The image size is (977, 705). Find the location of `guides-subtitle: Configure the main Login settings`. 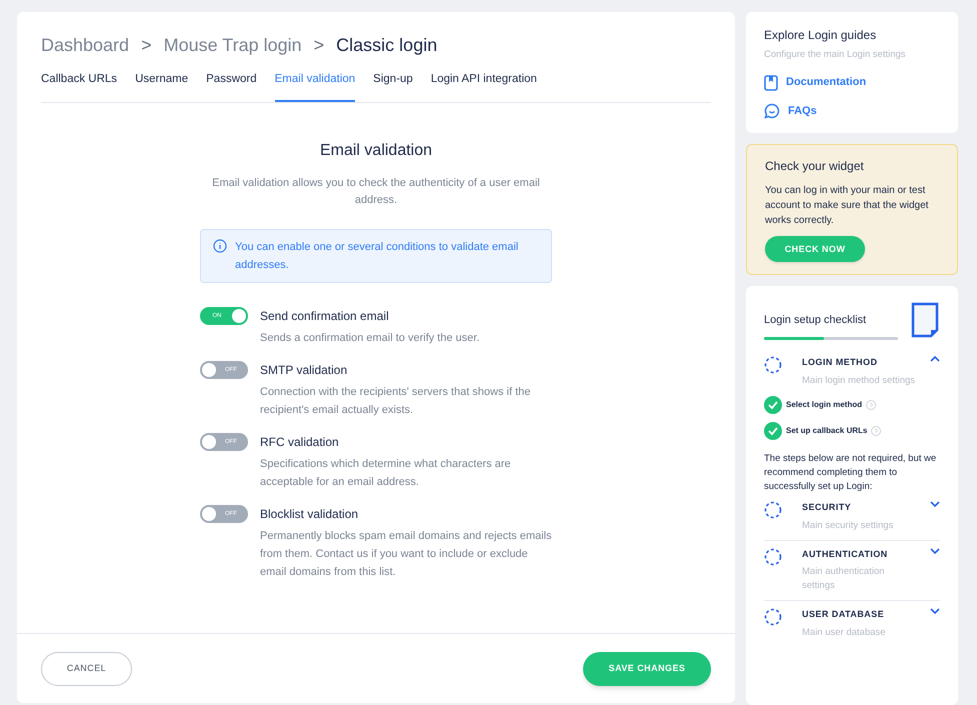

guides-subtitle: Configure the main Login settings is located at coordinates (835, 55).